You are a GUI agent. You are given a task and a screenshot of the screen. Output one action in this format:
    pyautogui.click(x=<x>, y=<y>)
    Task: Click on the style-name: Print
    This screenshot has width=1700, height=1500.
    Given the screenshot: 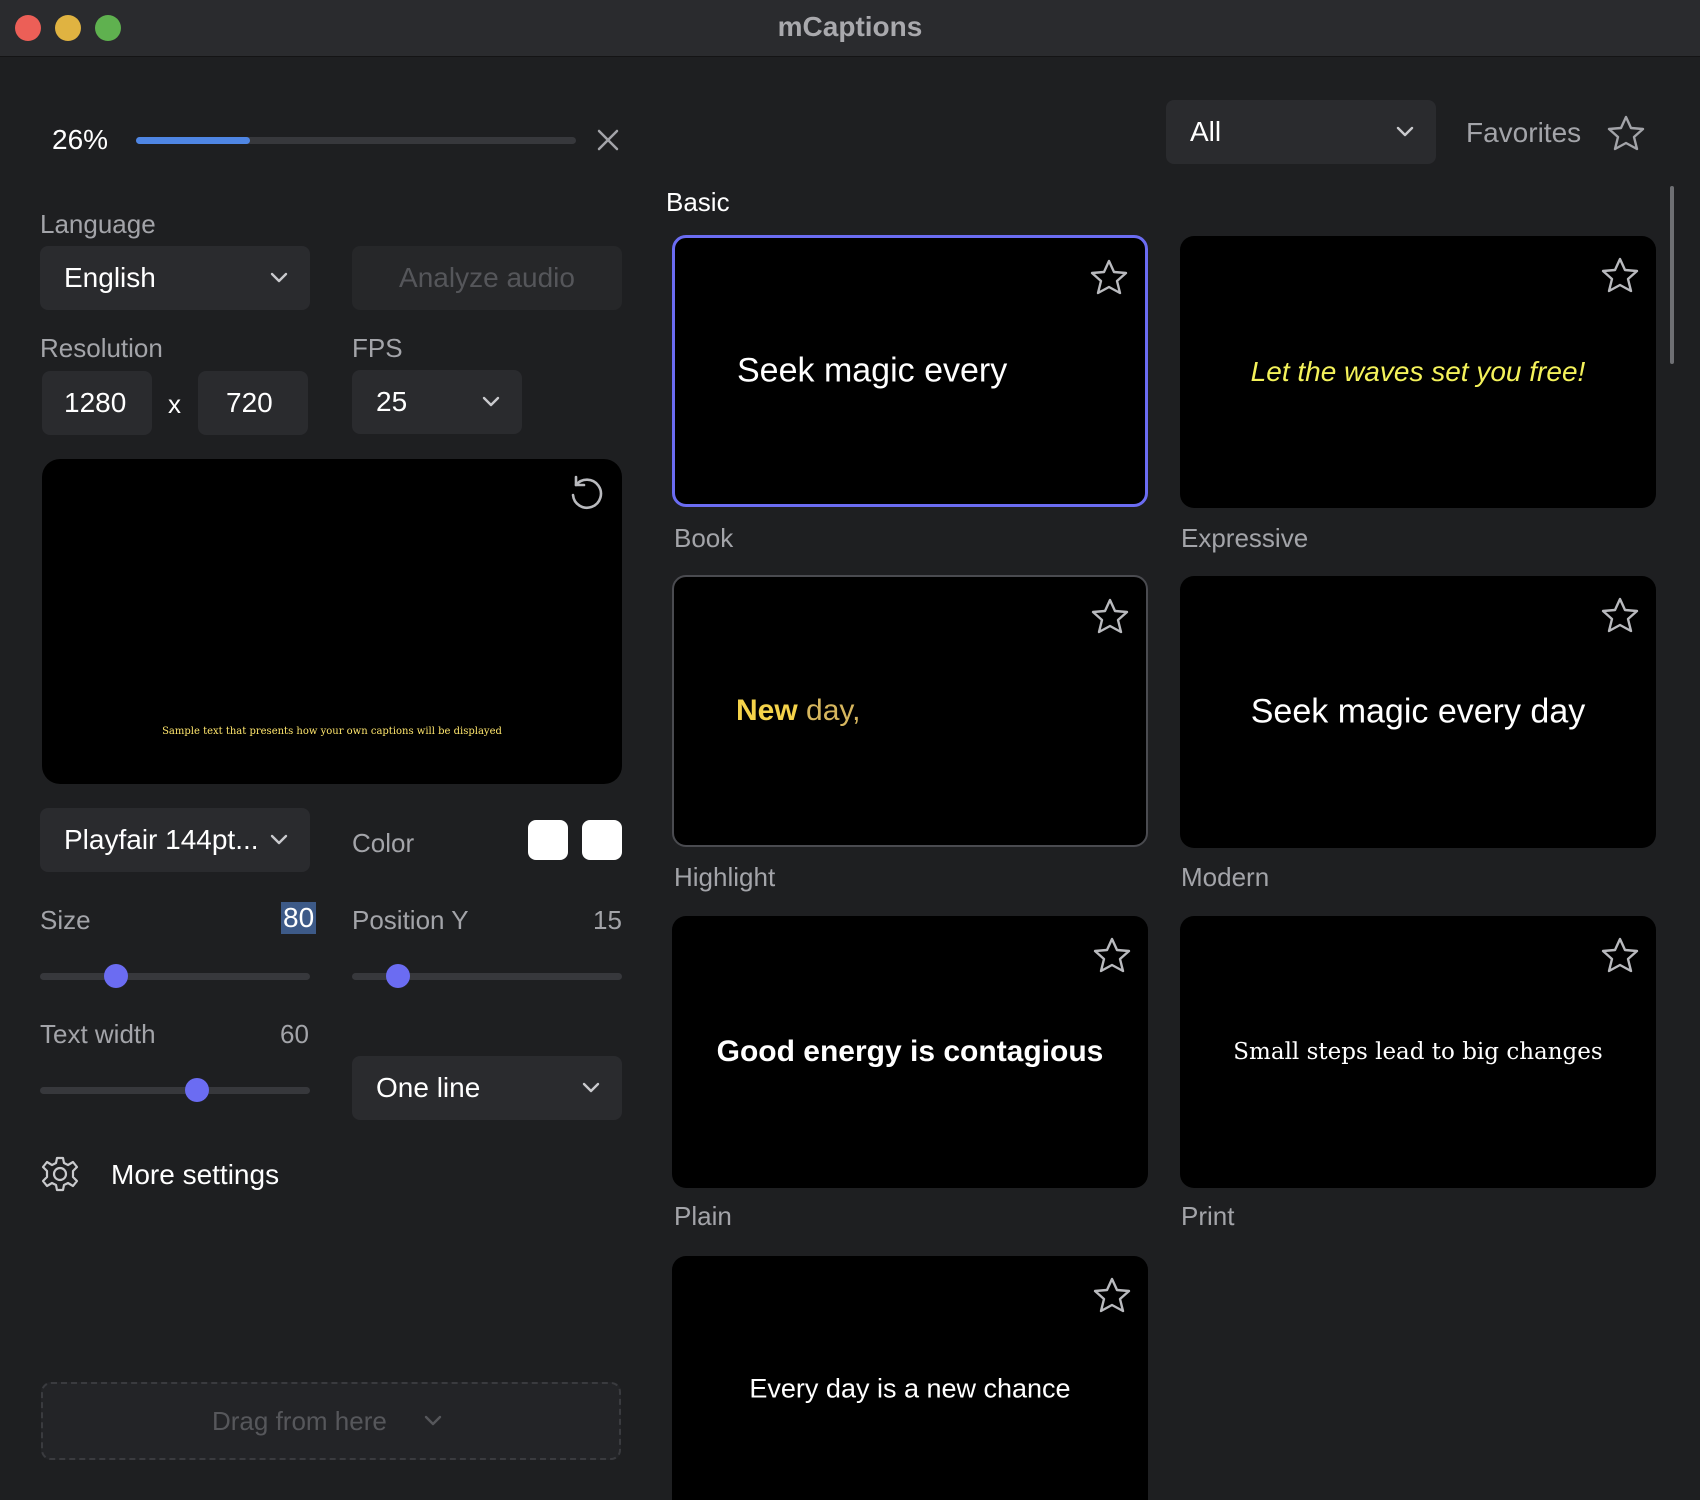 What is the action you would take?
    pyautogui.click(x=1208, y=1216)
    